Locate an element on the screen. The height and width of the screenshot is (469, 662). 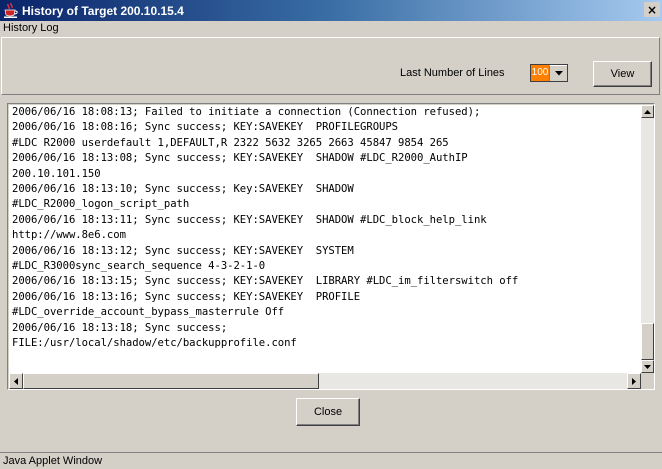
chevron-left-icon is located at coordinates (16, 381).